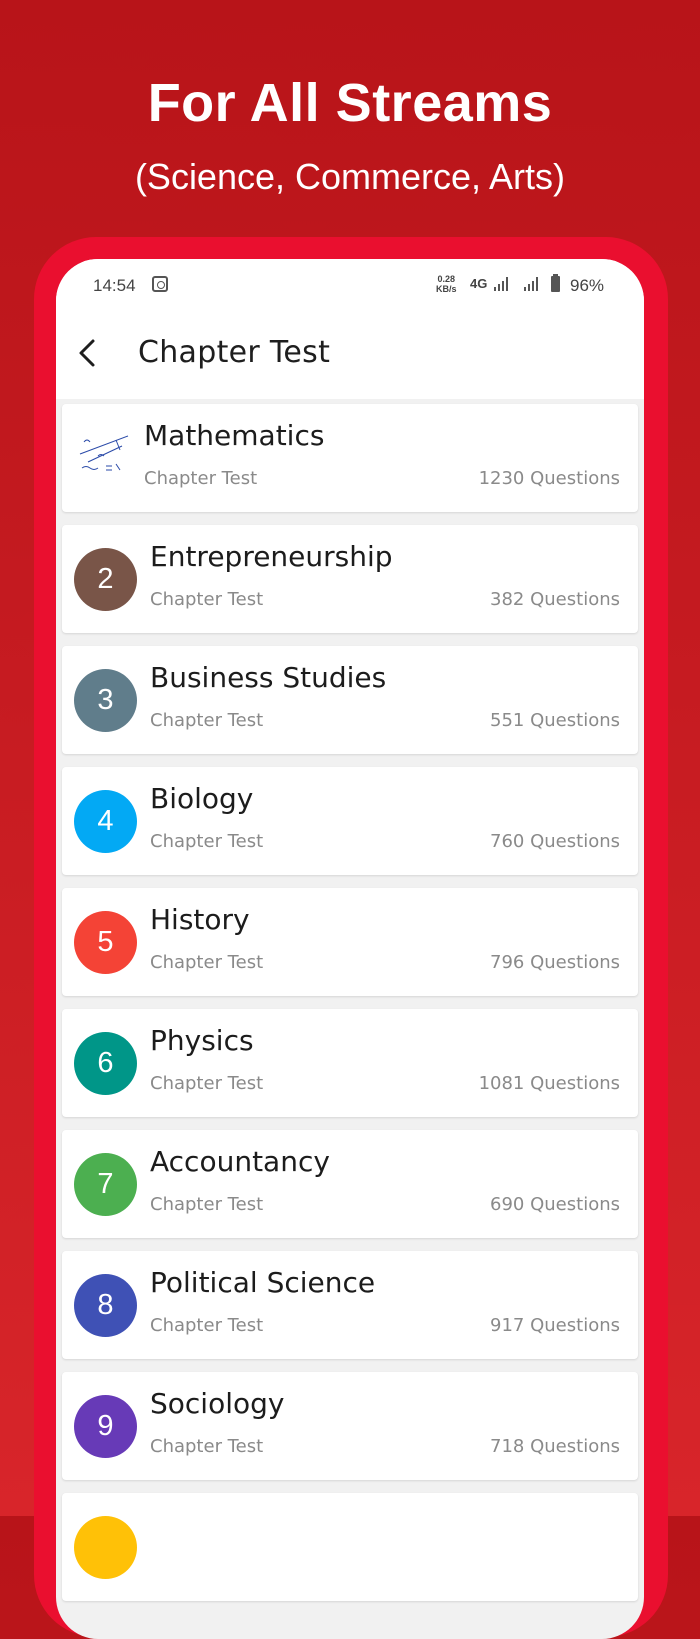 This screenshot has height=1639, width=700. Describe the element at coordinates (104, 453) in the screenshot. I see `math-notes-icon` at that location.